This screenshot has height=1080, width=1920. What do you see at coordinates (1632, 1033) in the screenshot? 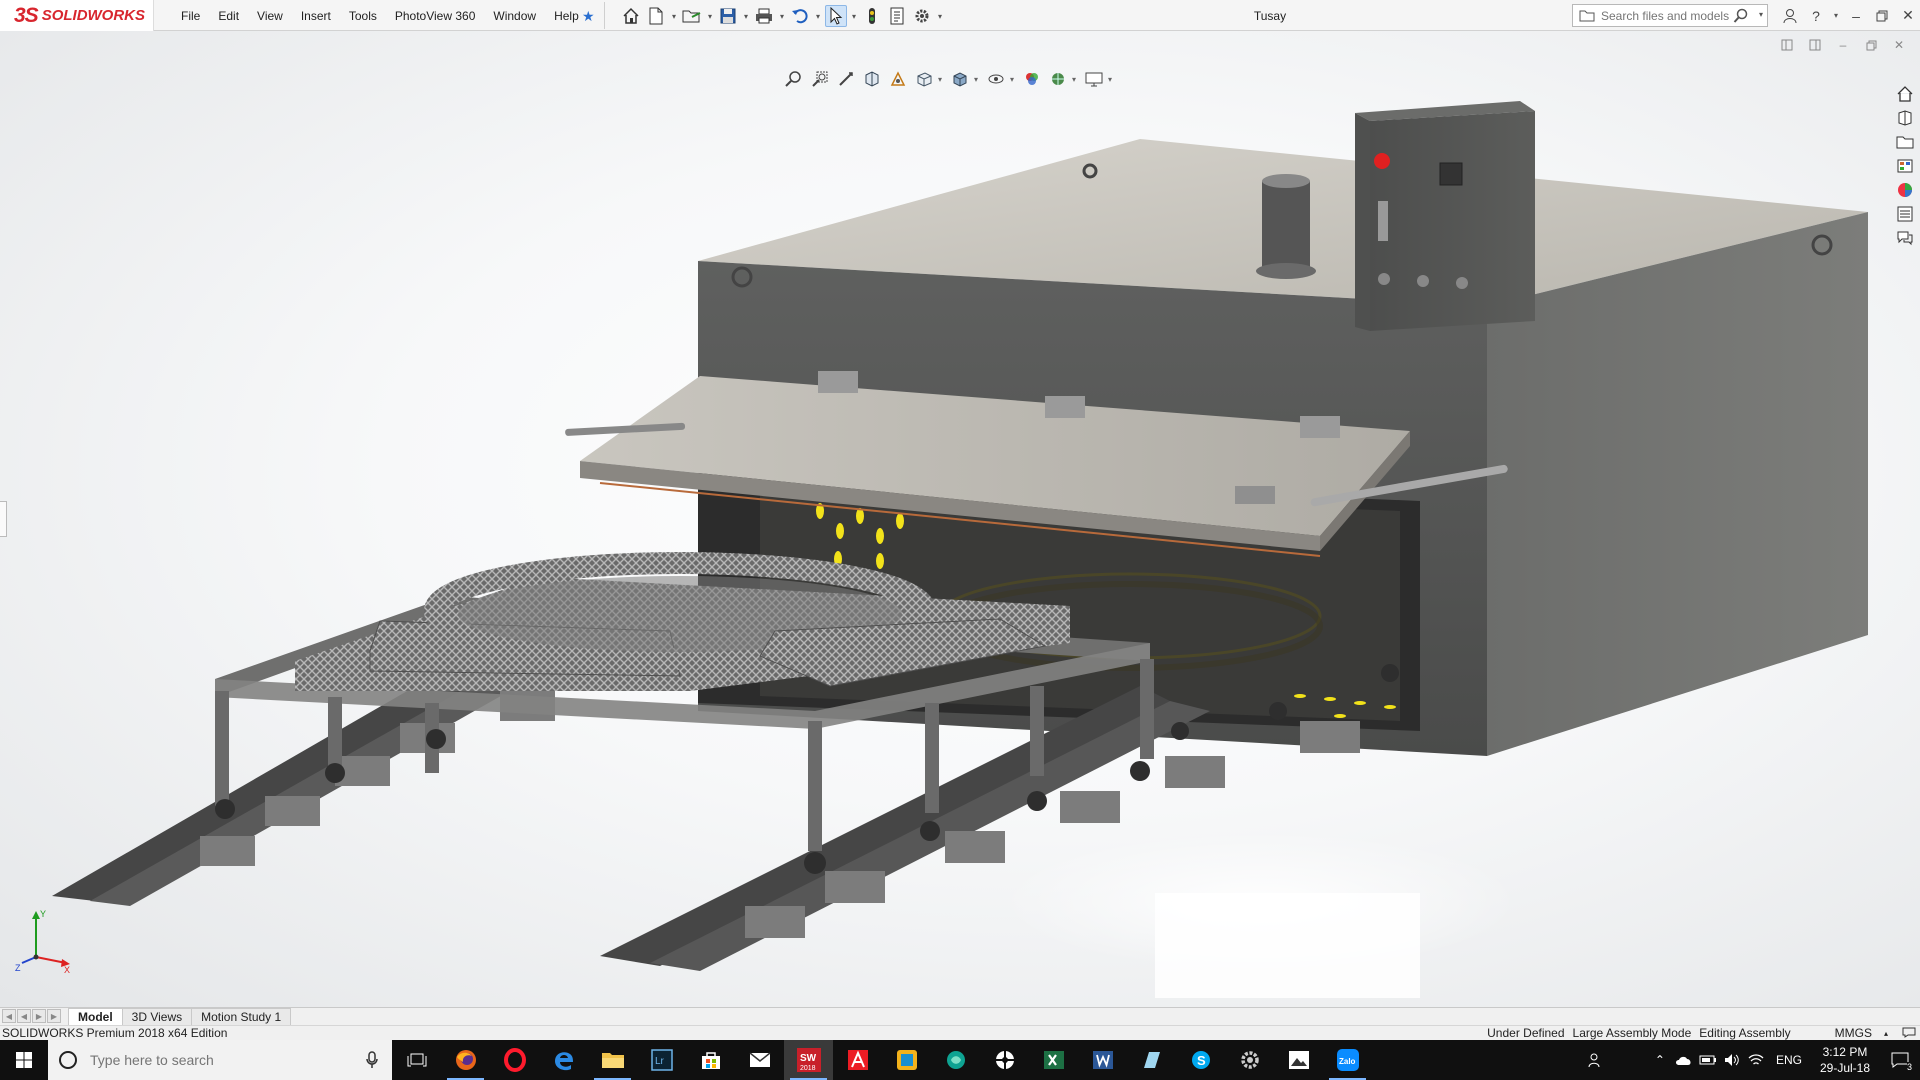
I see `large-assembly-mode-status: Large Assembly Mode` at bounding box center [1632, 1033].